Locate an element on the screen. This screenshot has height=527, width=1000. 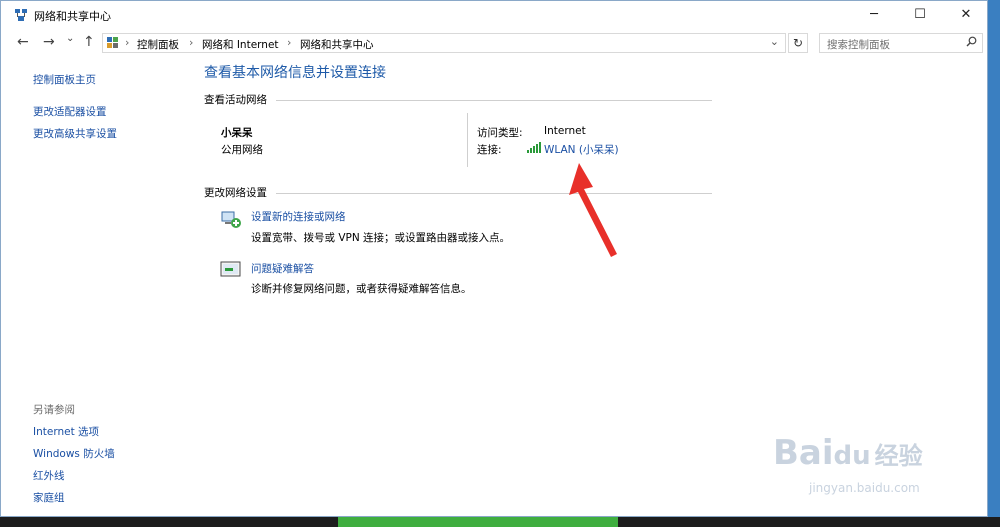
sidebar-item-homegroup: 家庭组 is located at coordinates (49, 497).